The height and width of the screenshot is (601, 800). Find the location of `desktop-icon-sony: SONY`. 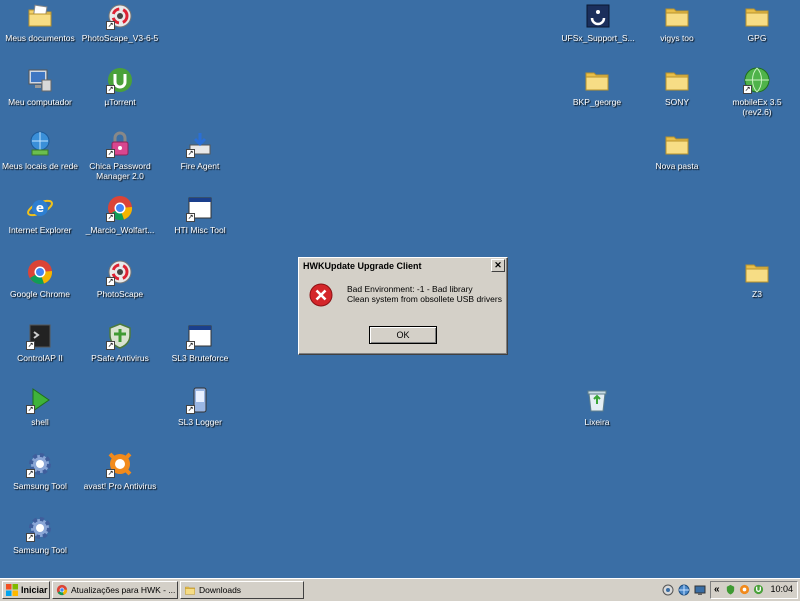

desktop-icon-sony: SONY is located at coordinates (677, 94).